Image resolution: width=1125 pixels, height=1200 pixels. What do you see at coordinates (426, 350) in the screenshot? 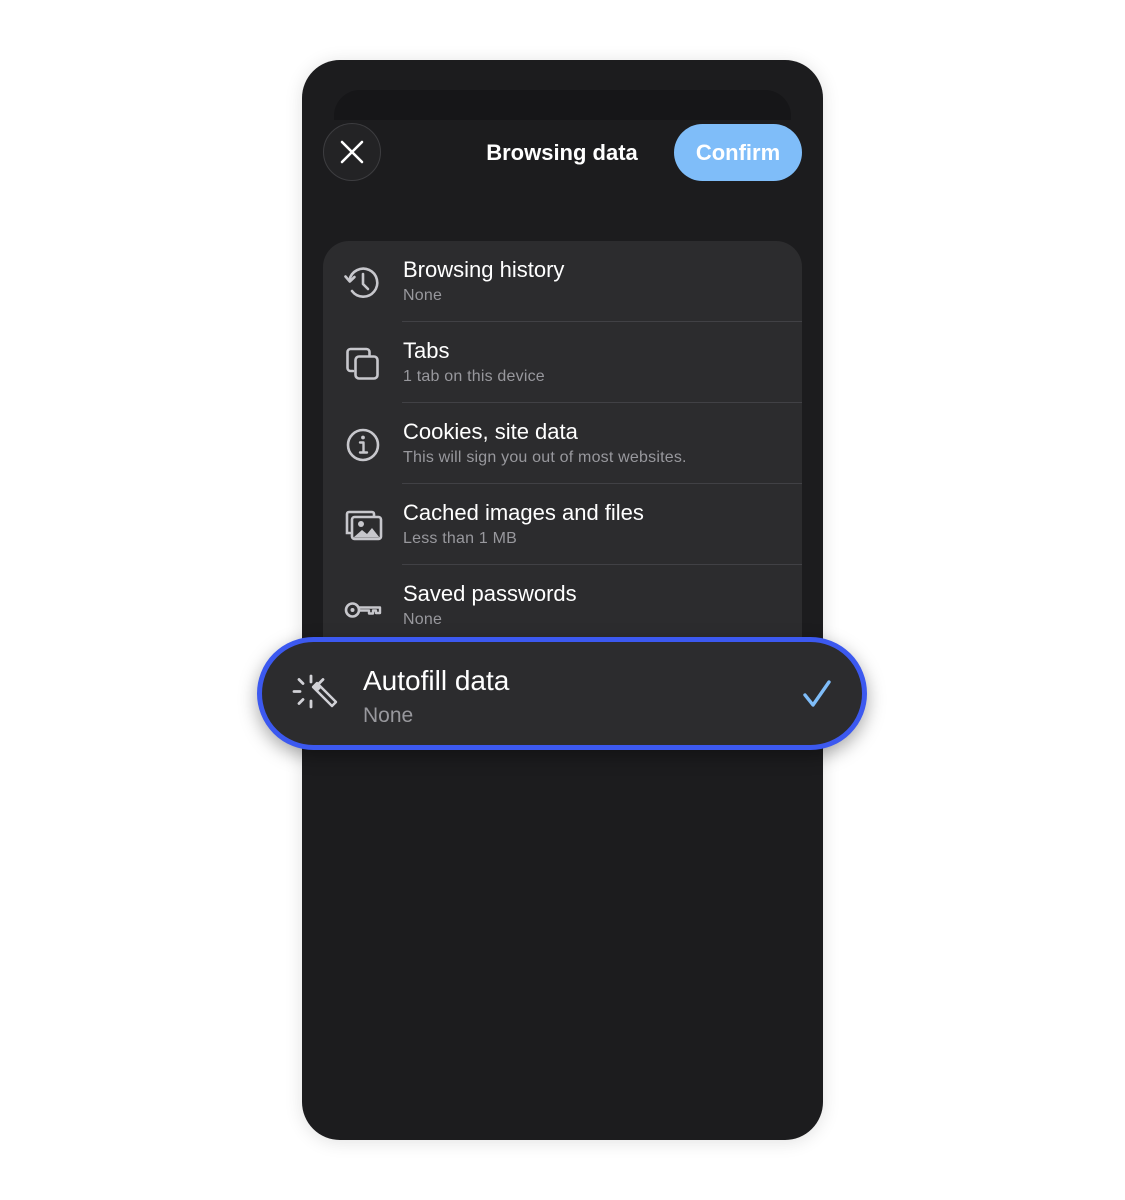
I see `list-item-label: Tabs` at bounding box center [426, 350].